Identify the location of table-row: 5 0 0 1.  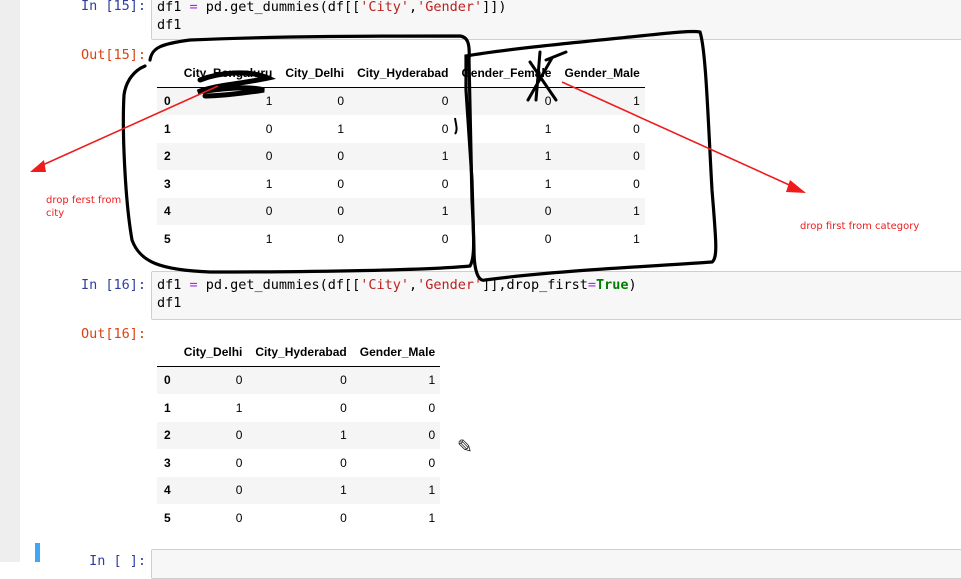
(298, 518).